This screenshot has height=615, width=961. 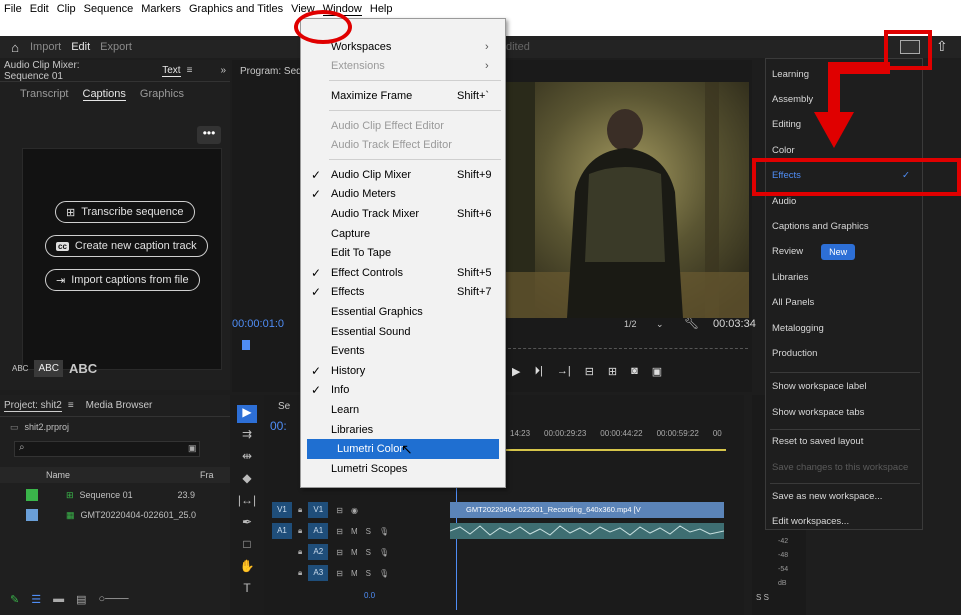 What do you see at coordinates (190, 70) in the screenshot?
I see `panel-menu-icon: ≡` at bounding box center [190, 70].